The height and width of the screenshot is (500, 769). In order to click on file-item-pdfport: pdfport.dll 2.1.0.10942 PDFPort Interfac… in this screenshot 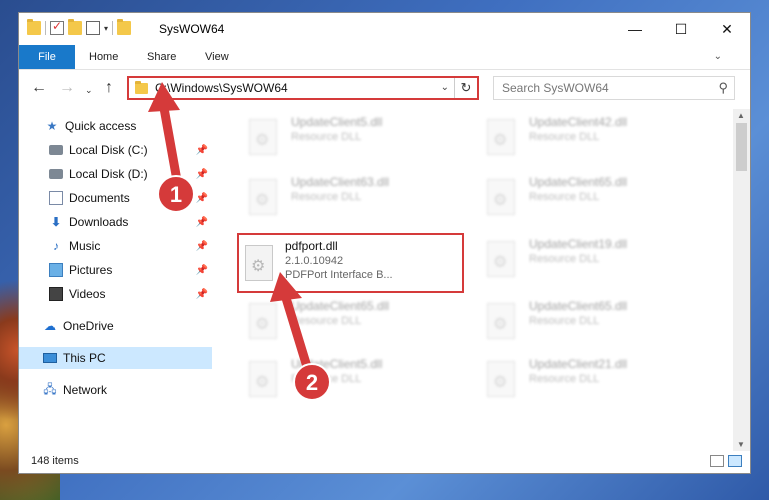, I will do `click(350, 263)`.